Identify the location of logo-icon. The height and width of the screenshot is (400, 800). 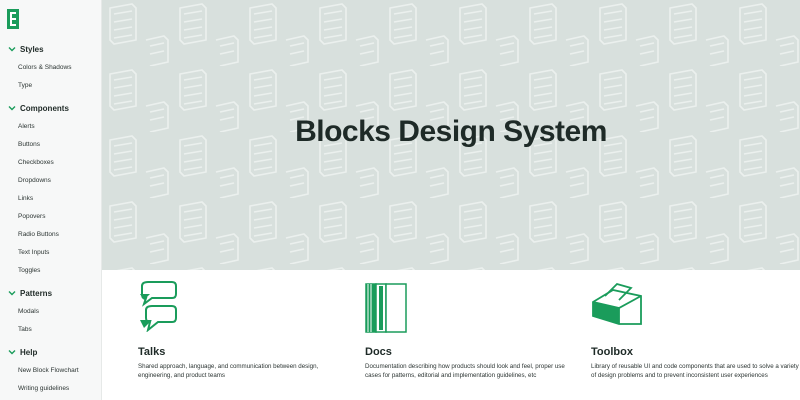
(13, 19).